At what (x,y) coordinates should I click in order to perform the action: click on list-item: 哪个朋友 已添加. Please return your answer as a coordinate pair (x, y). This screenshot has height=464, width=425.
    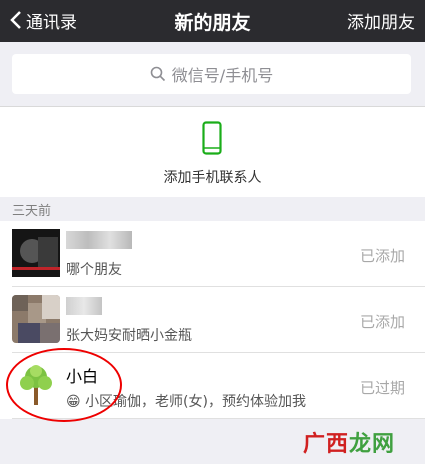
    Looking at the image, I should click on (212, 254).